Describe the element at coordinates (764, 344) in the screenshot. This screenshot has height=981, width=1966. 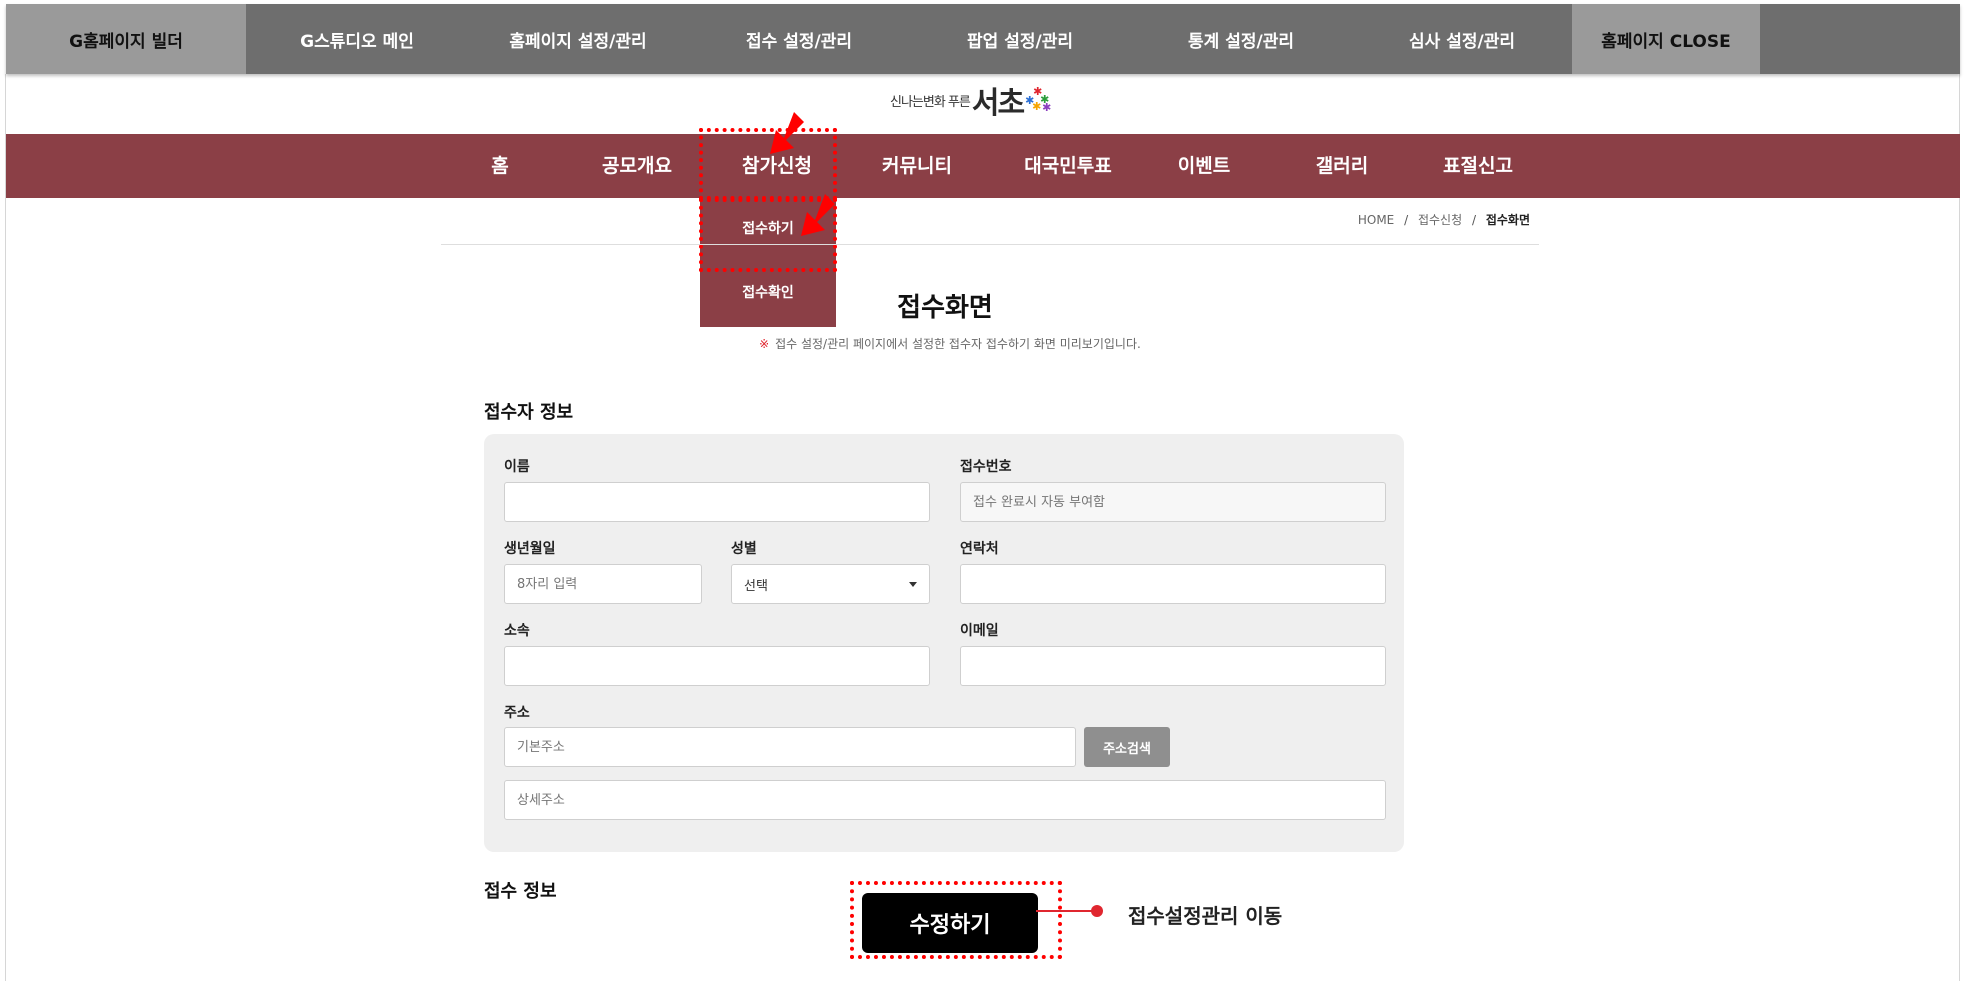
I see `notice-mark: ※` at that location.